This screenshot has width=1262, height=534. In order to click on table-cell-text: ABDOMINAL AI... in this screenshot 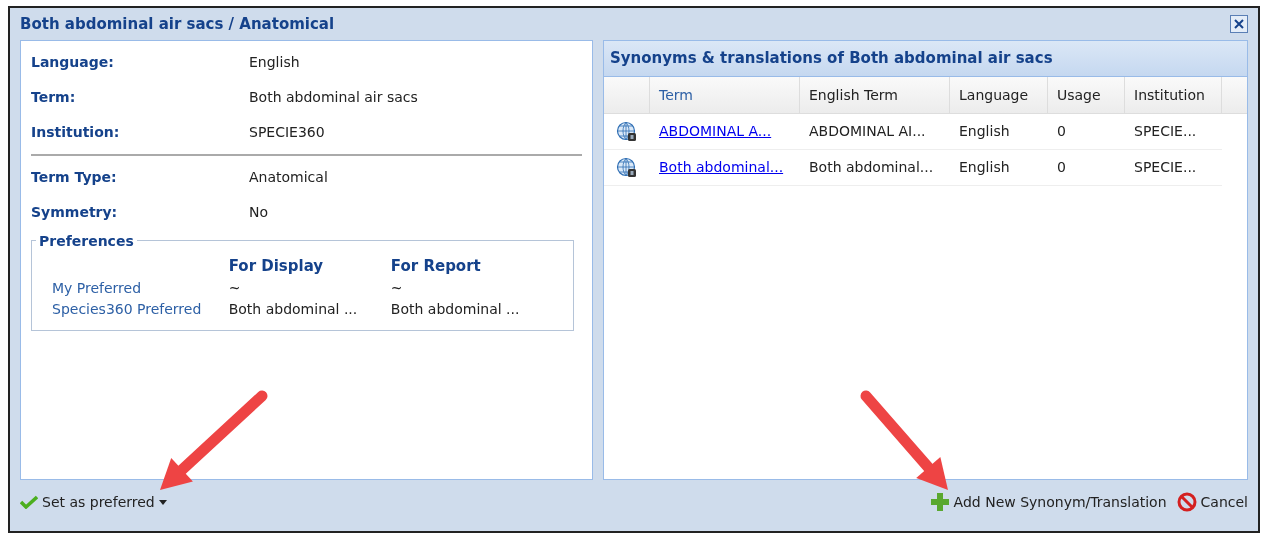, I will do `click(867, 131)`.